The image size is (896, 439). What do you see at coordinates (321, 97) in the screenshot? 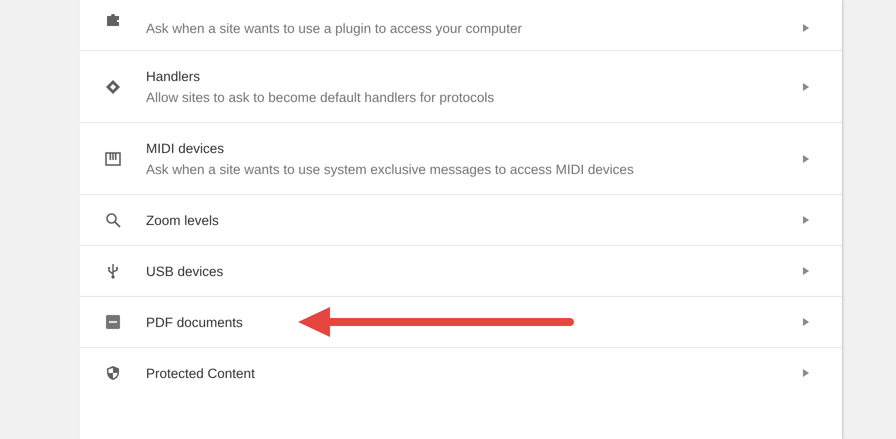
I see `setting-description: Allow sites to ask to become default handlers for protocols` at bounding box center [321, 97].